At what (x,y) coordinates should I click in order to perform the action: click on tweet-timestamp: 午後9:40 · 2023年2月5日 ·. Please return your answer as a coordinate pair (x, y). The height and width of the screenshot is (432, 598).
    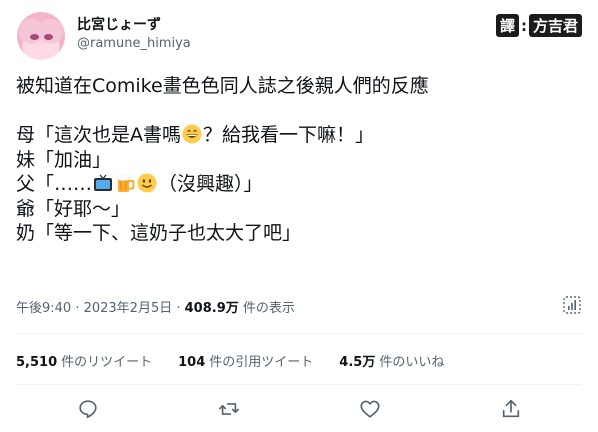
    Looking at the image, I should click on (100, 308).